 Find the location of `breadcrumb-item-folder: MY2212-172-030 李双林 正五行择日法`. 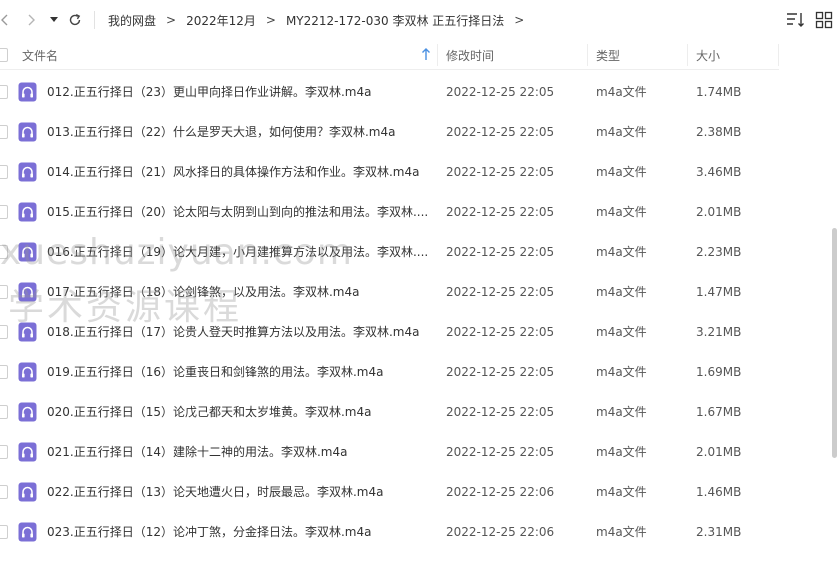

breadcrumb-item-folder: MY2212-172-030 李双林 正五行择日法 is located at coordinates (395, 20).